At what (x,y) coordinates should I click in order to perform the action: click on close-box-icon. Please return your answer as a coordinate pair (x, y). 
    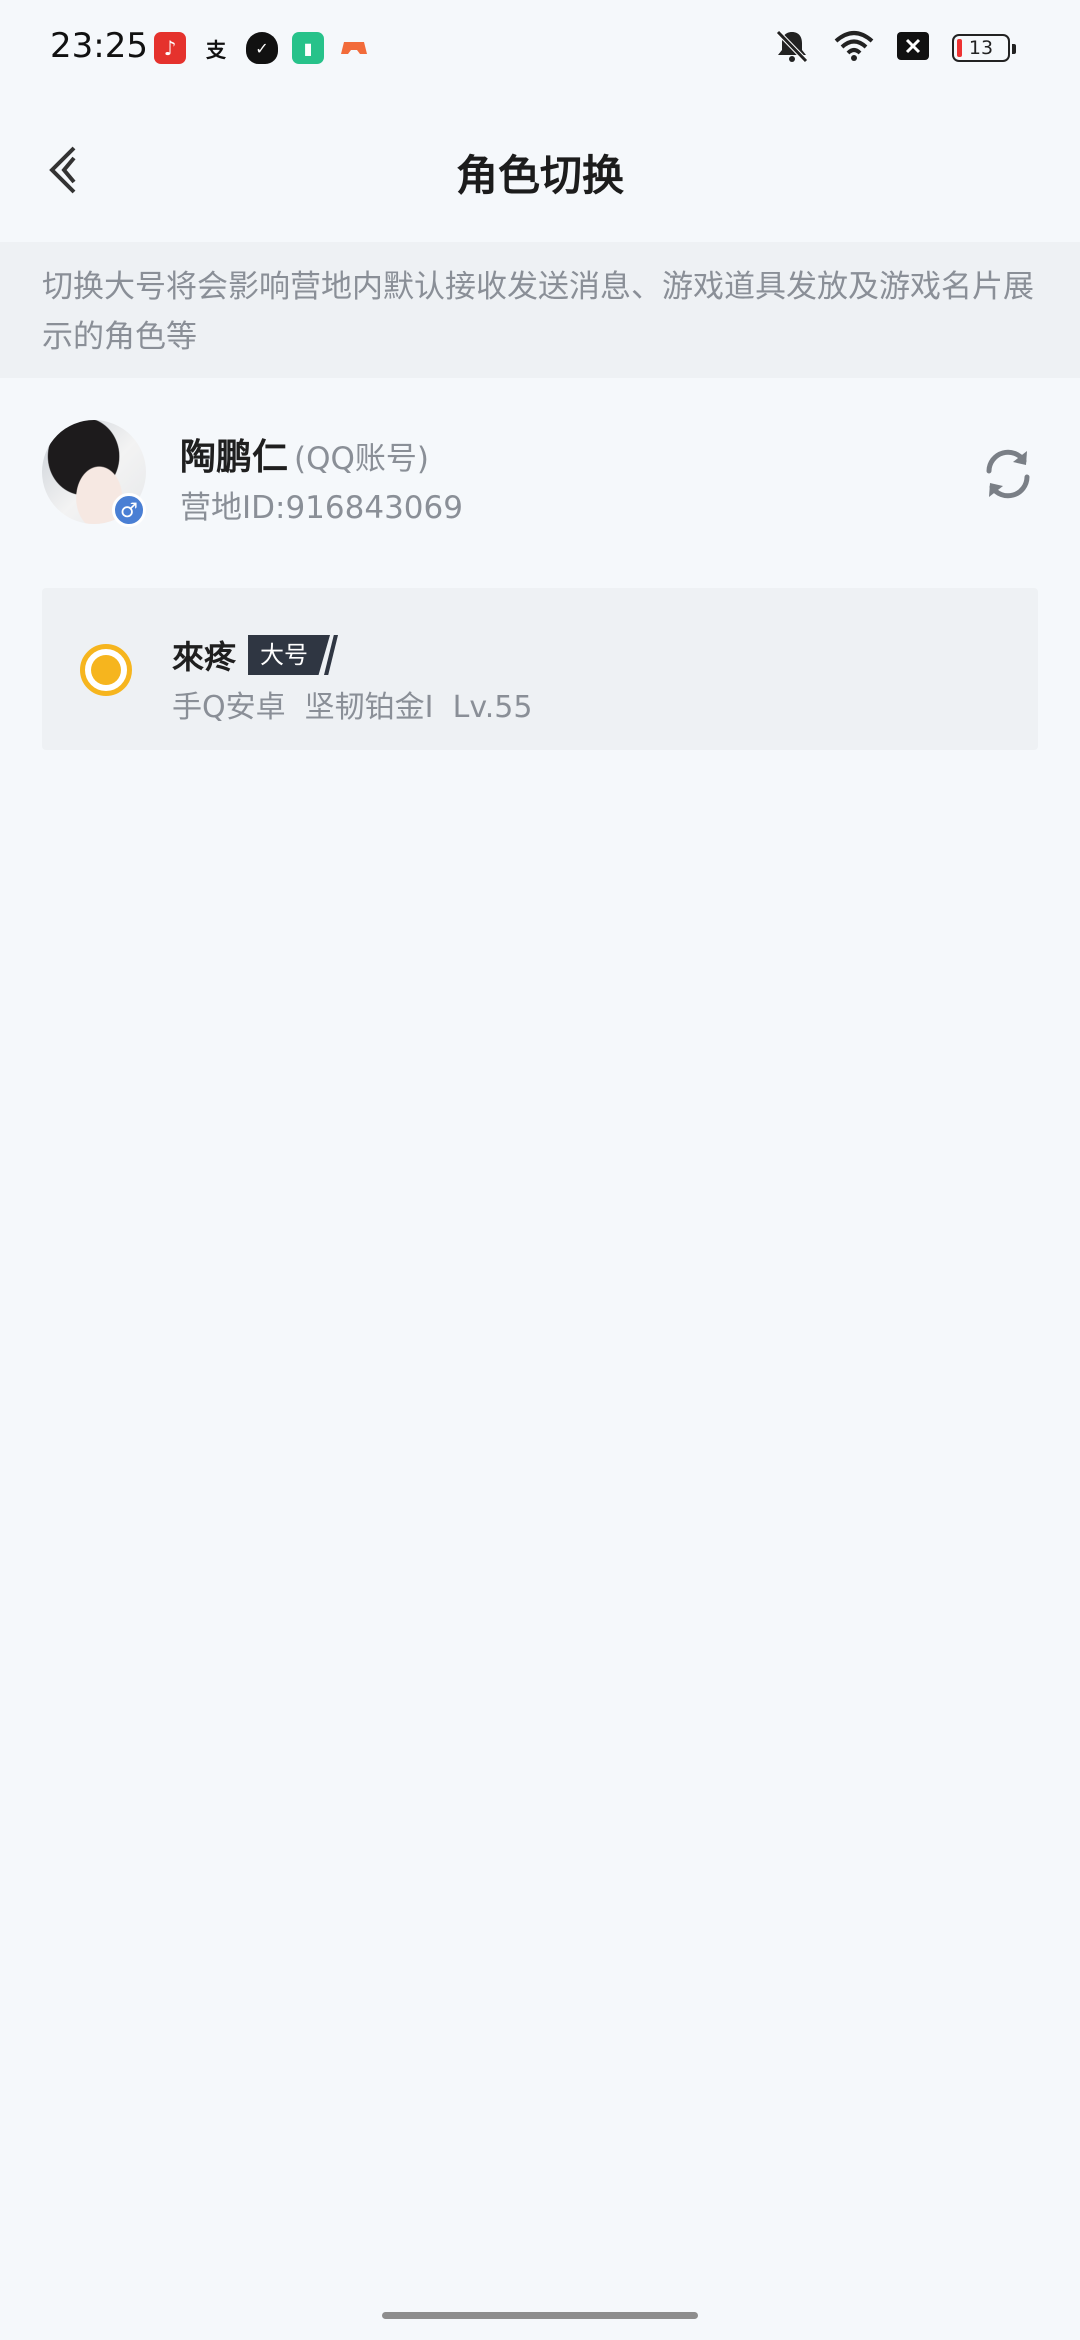
    Looking at the image, I should click on (913, 48).